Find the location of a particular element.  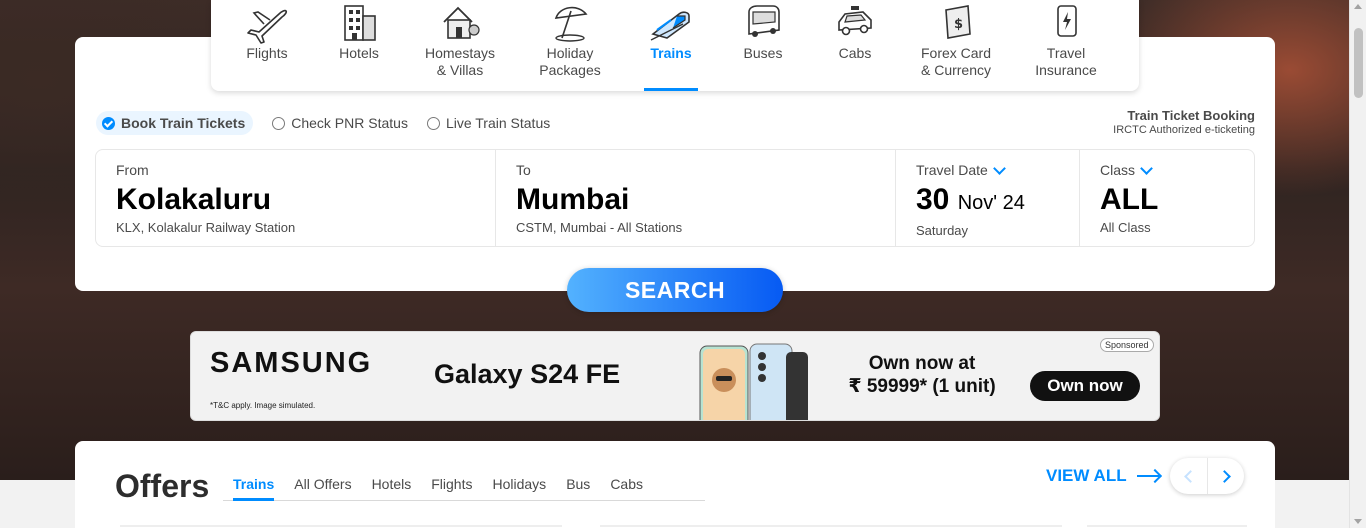

nav-item-travel-insurance: Travel Insurance is located at coordinates (1066, 45).